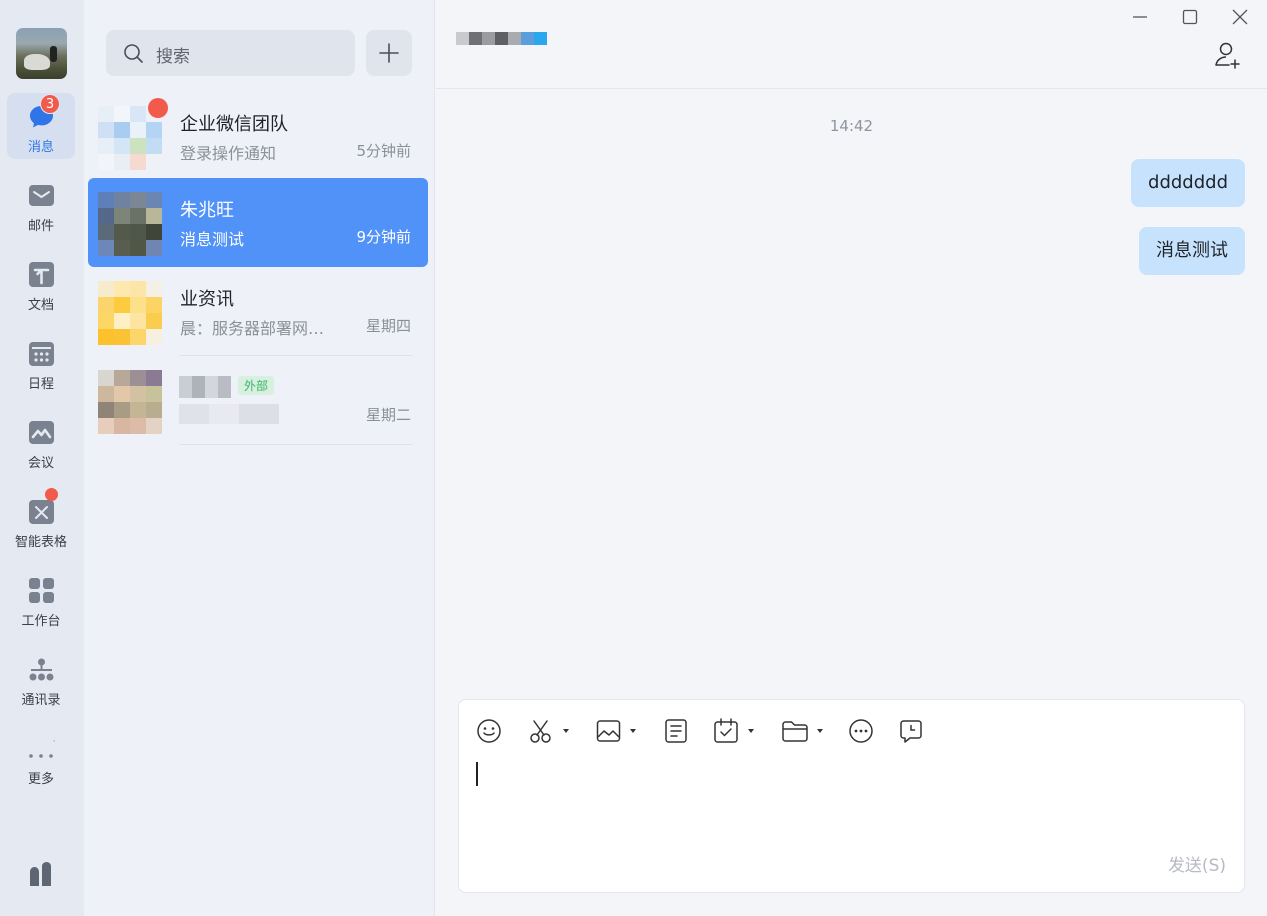 Image resolution: width=1267 pixels, height=916 pixels. I want to click on maximize-icon, so click(1190, 17).